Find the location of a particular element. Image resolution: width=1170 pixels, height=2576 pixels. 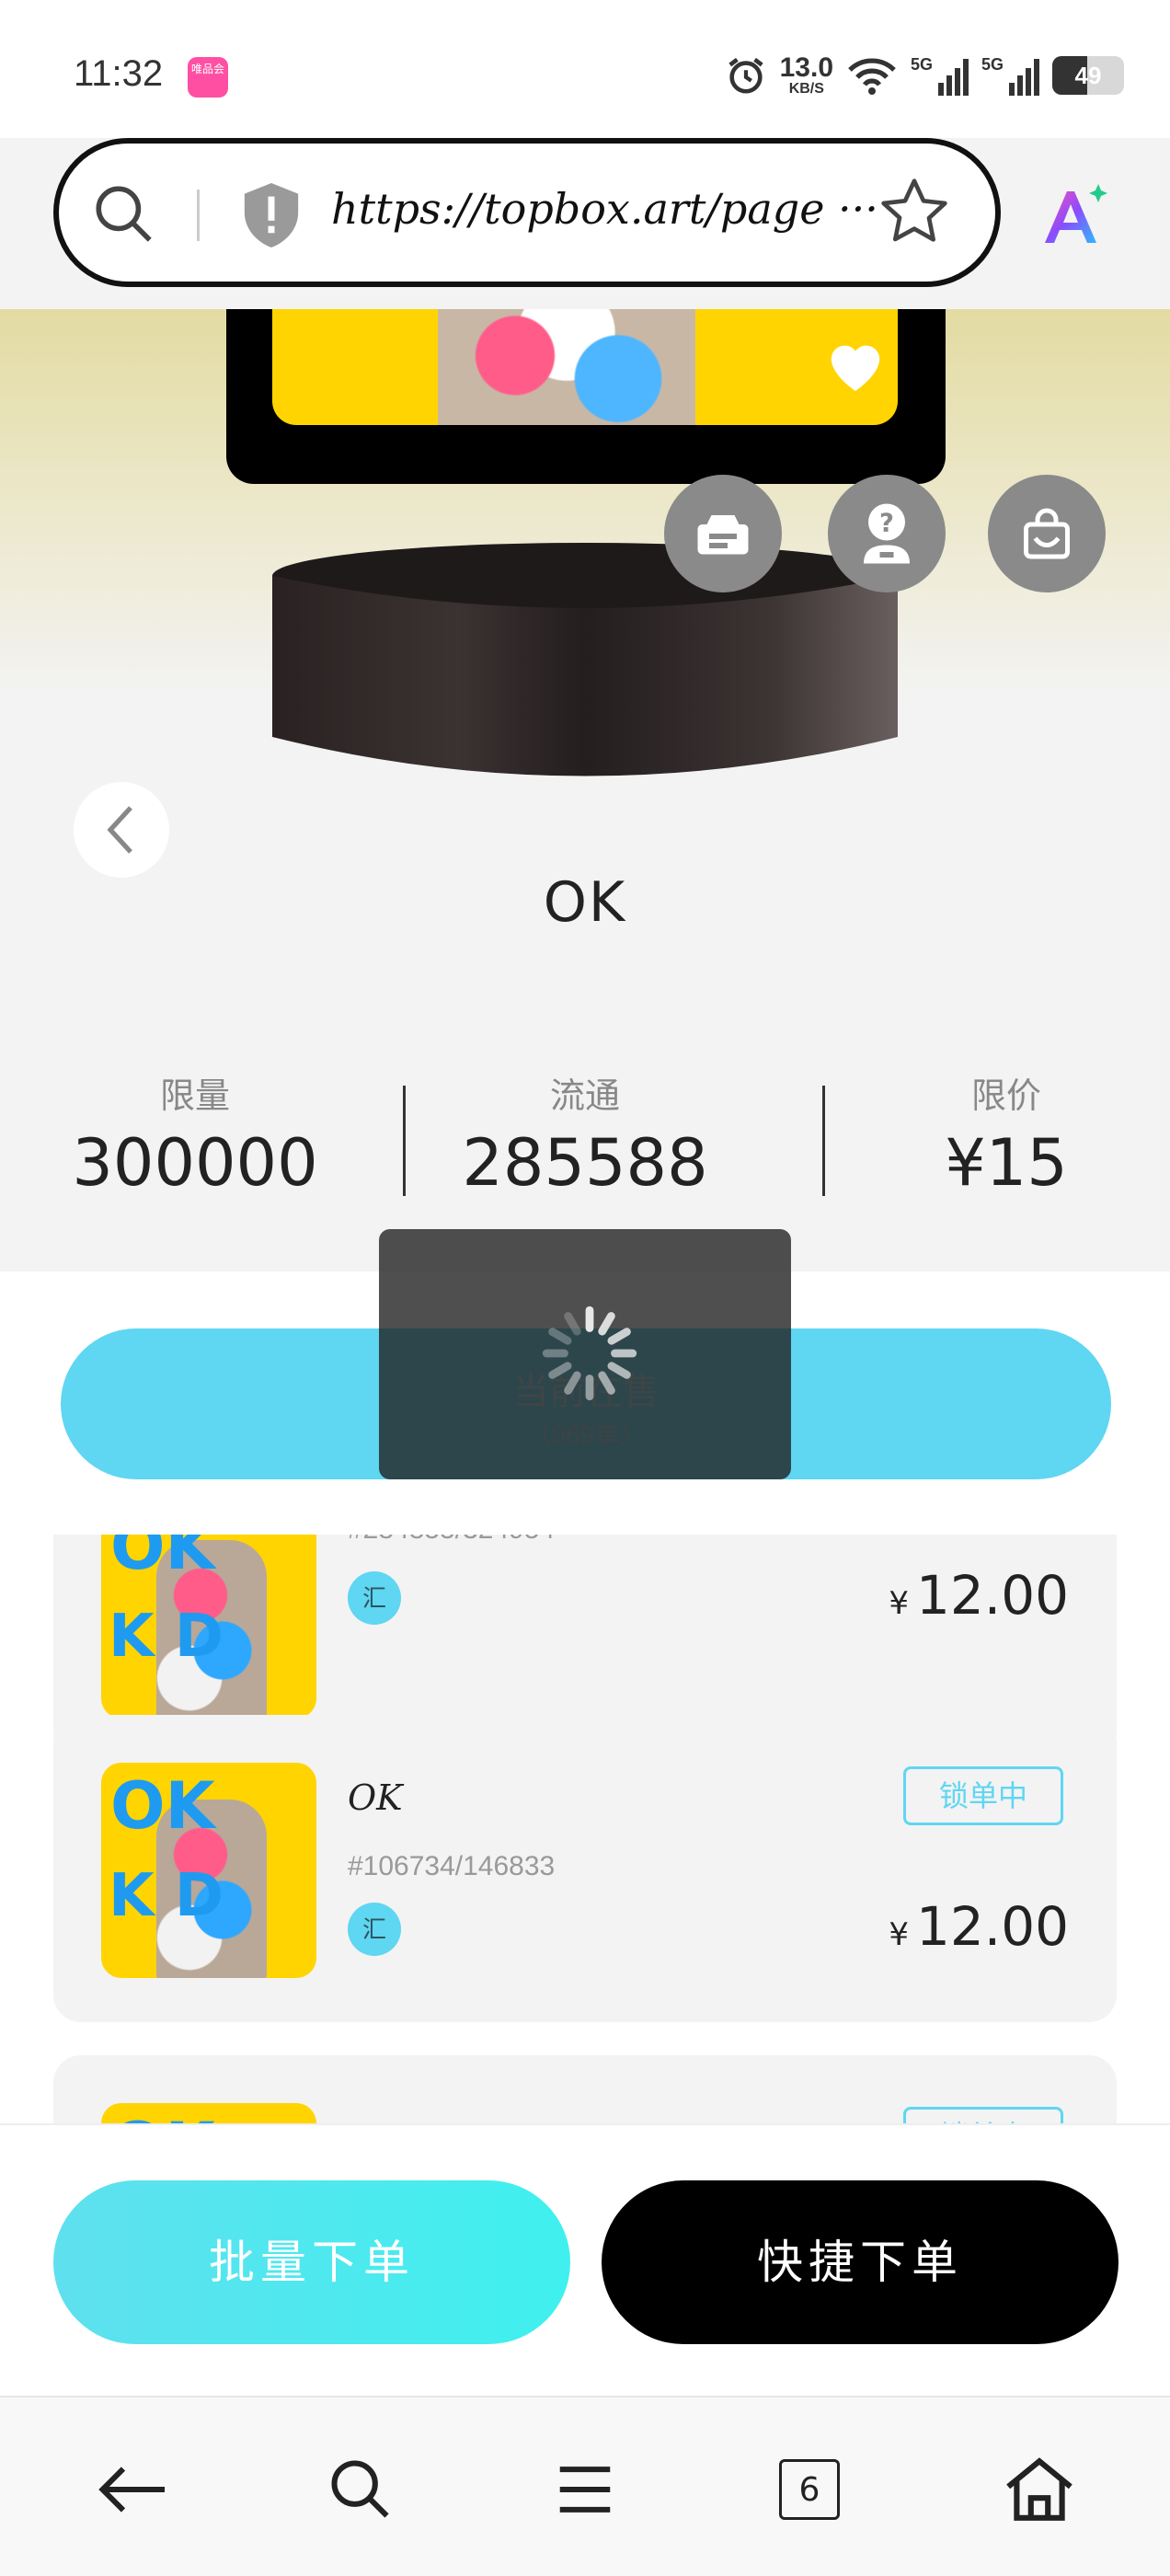

stat-value: ¥15 is located at coordinates (1006, 1163).